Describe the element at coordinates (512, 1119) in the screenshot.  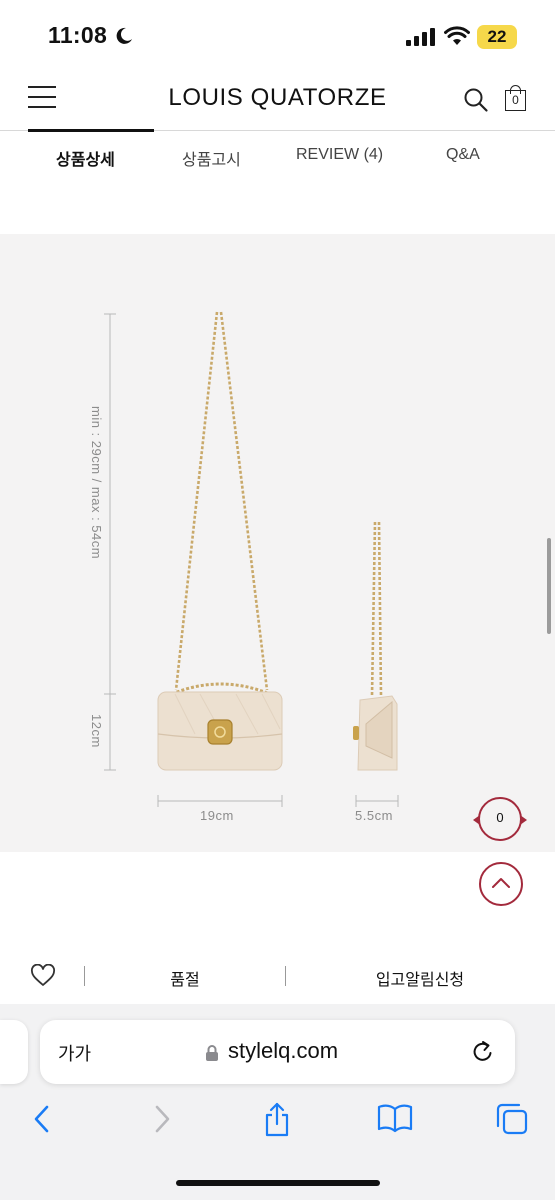
I see `tabs-icon` at that location.